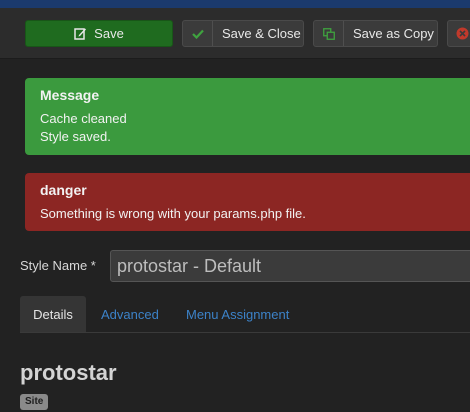 Image resolution: width=470 pixels, height=412 pixels. I want to click on save-button: Save, so click(99, 33).